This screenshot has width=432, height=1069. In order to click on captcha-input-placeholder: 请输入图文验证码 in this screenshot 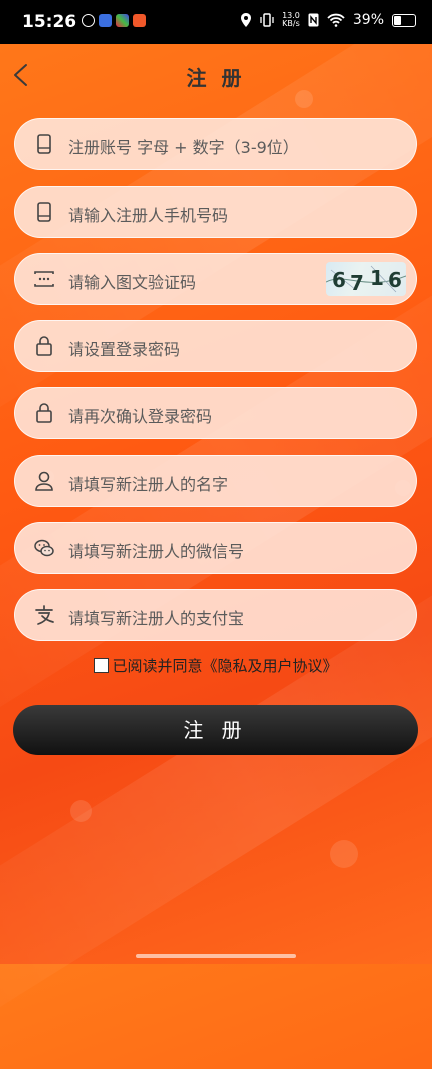, I will do `click(132, 282)`.